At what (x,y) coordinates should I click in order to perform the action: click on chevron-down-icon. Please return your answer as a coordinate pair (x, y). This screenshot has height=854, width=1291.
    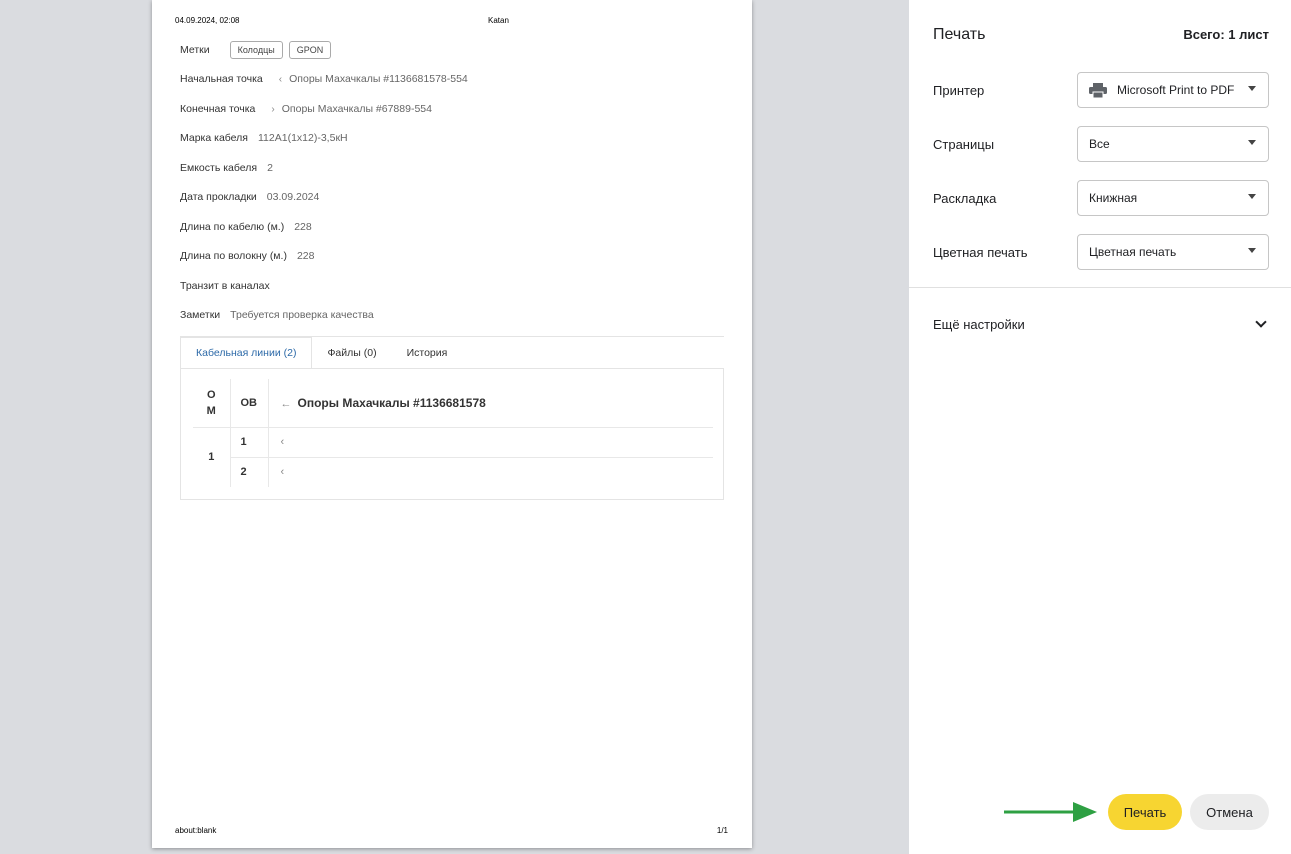
    Looking at the image, I should click on (1261, 322).